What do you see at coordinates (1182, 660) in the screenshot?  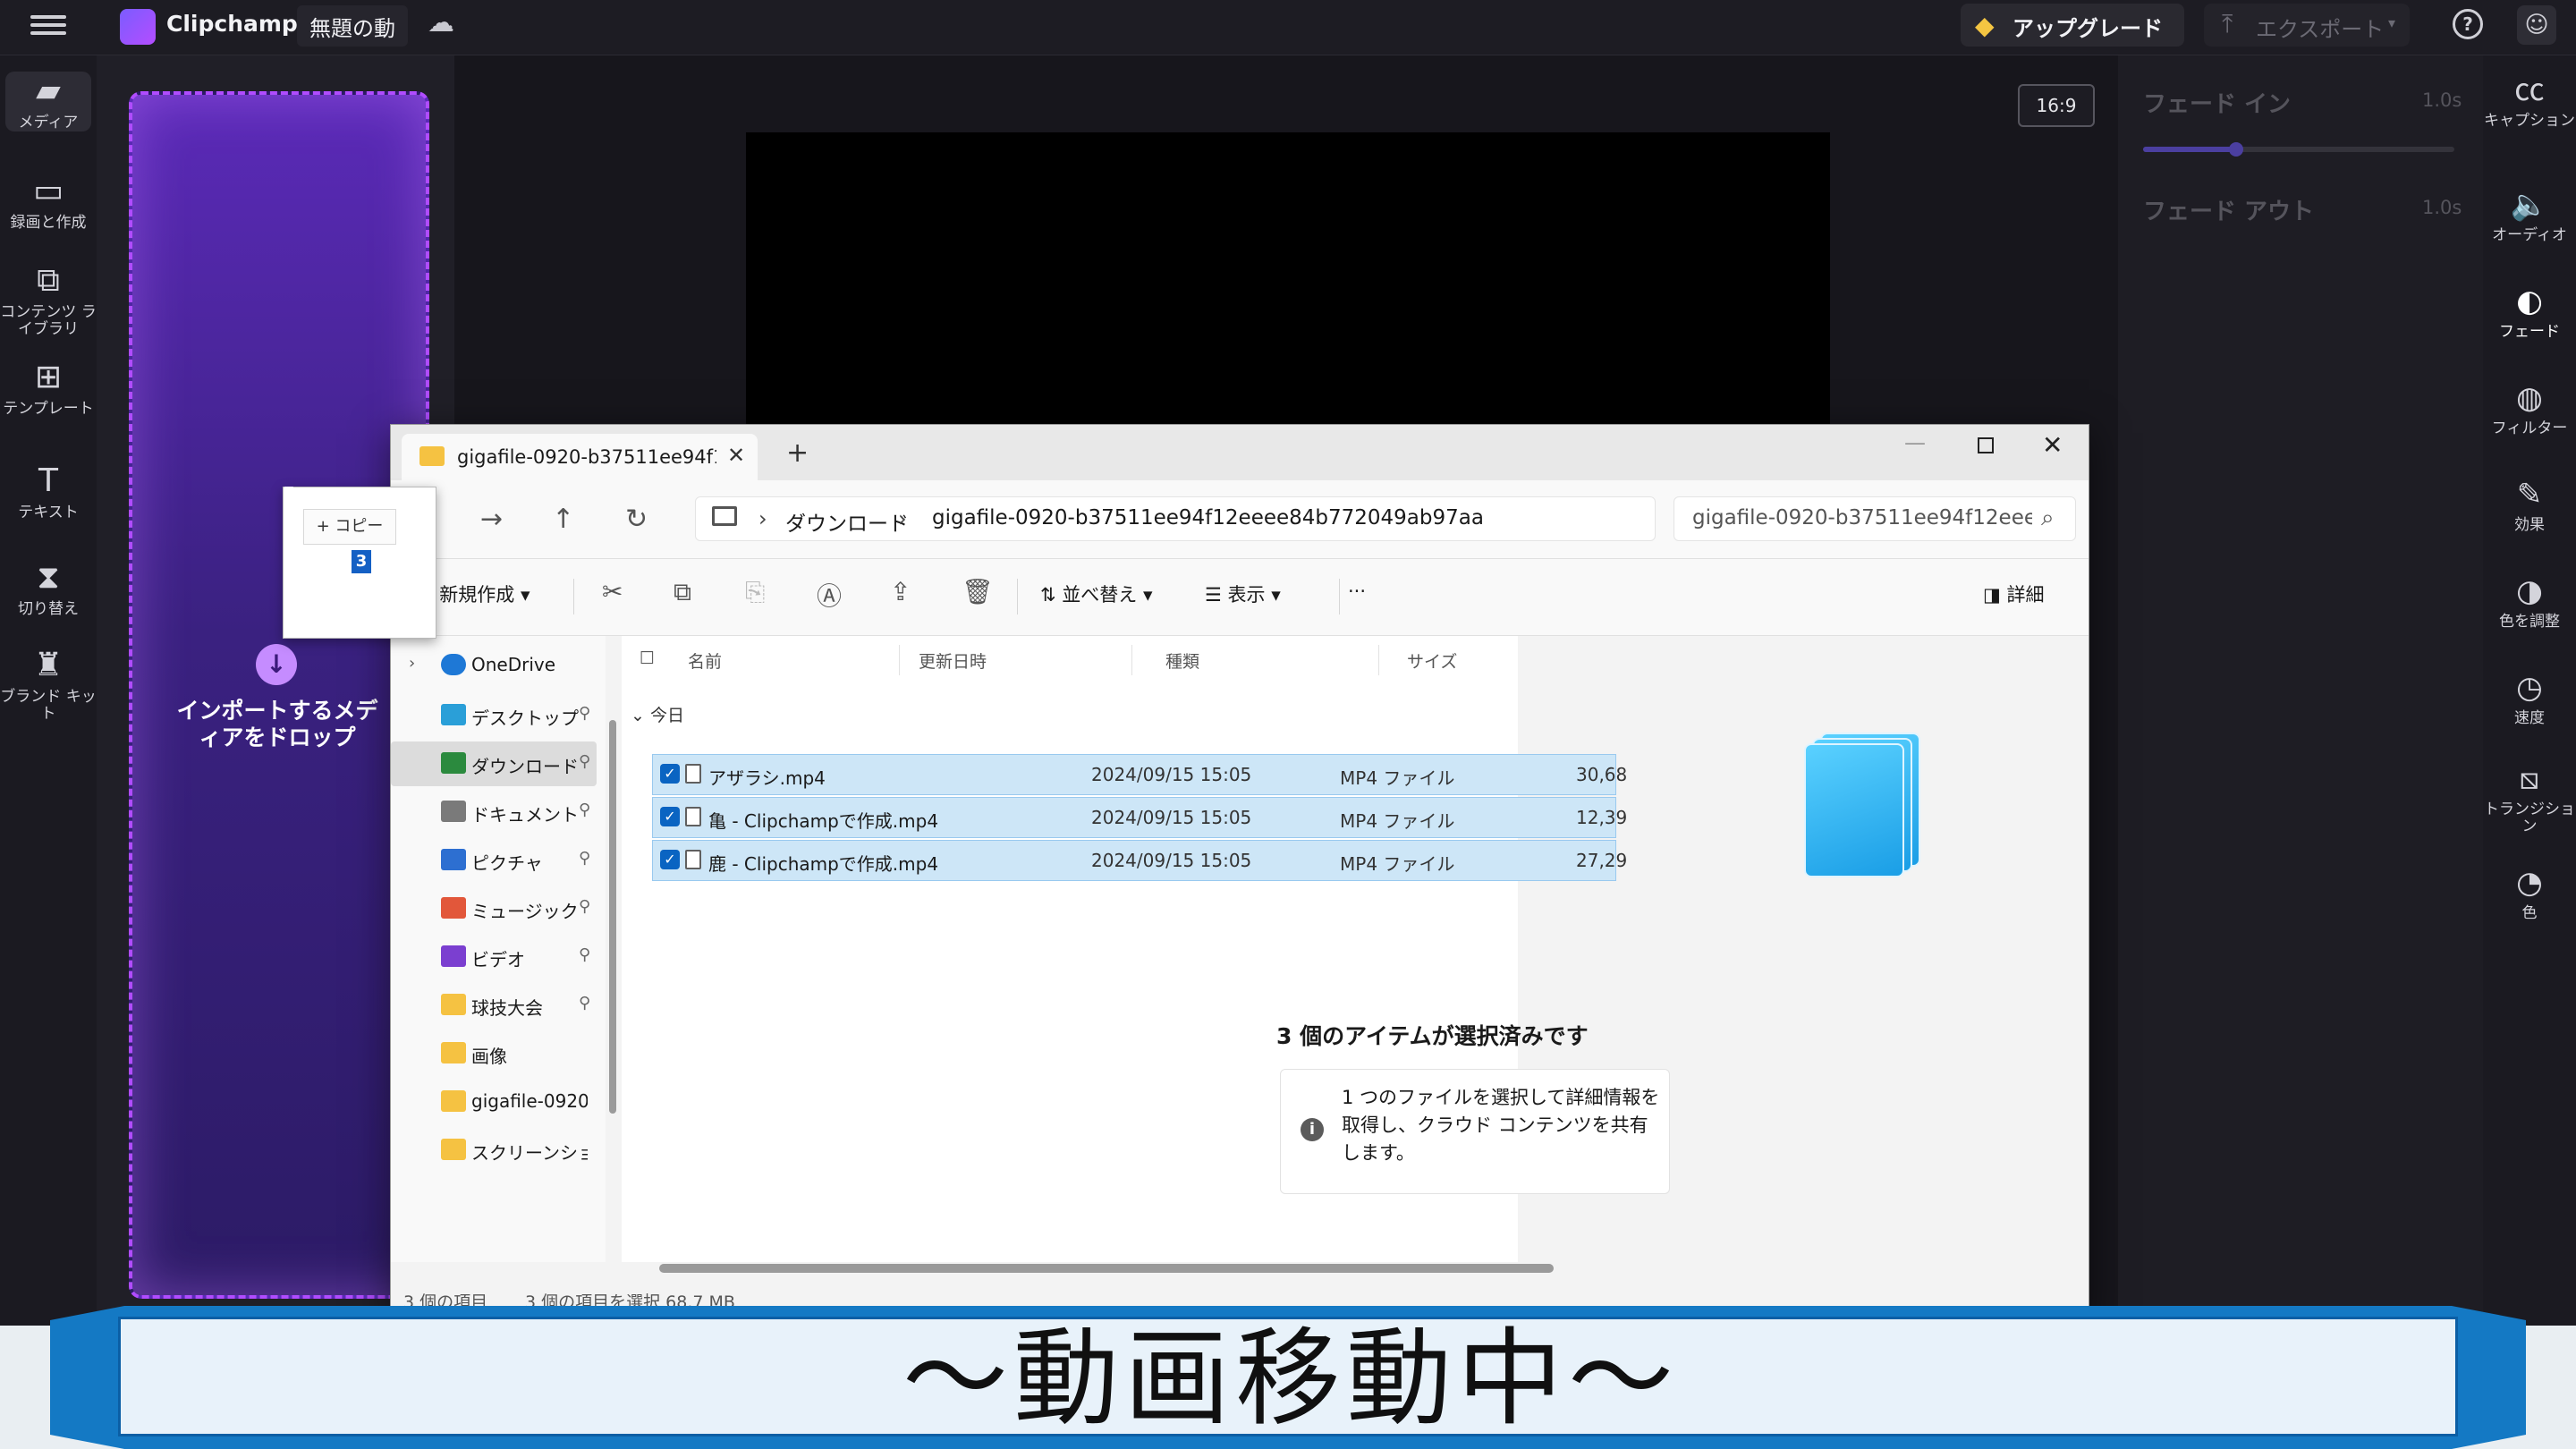 I see `column-type: 種類` at bounding box center [1182, 660].